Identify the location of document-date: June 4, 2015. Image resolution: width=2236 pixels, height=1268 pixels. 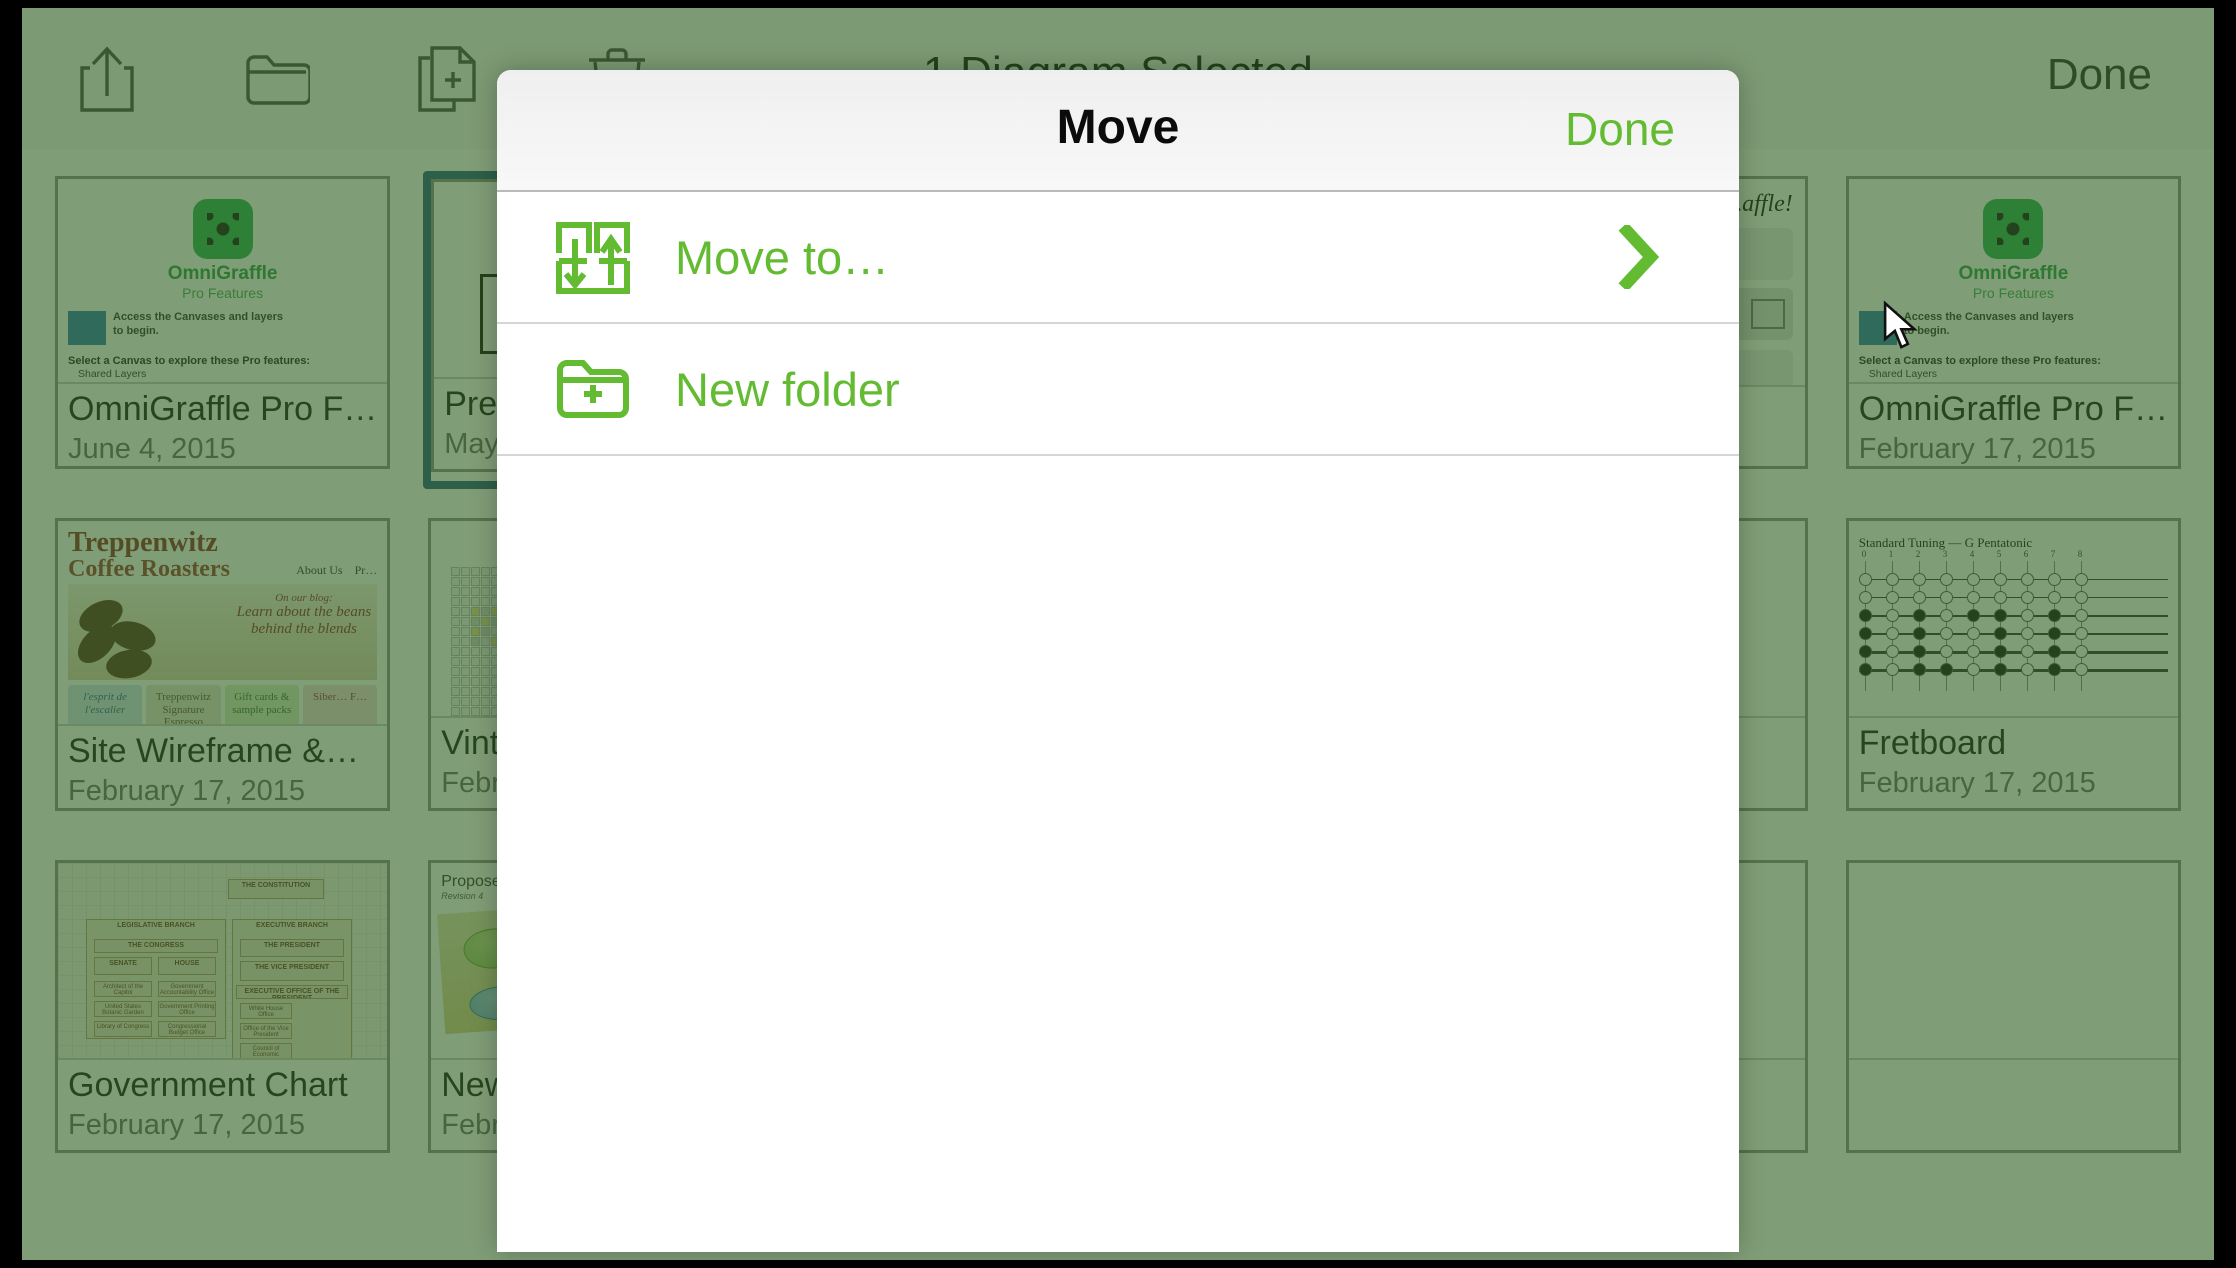
(152, 449).